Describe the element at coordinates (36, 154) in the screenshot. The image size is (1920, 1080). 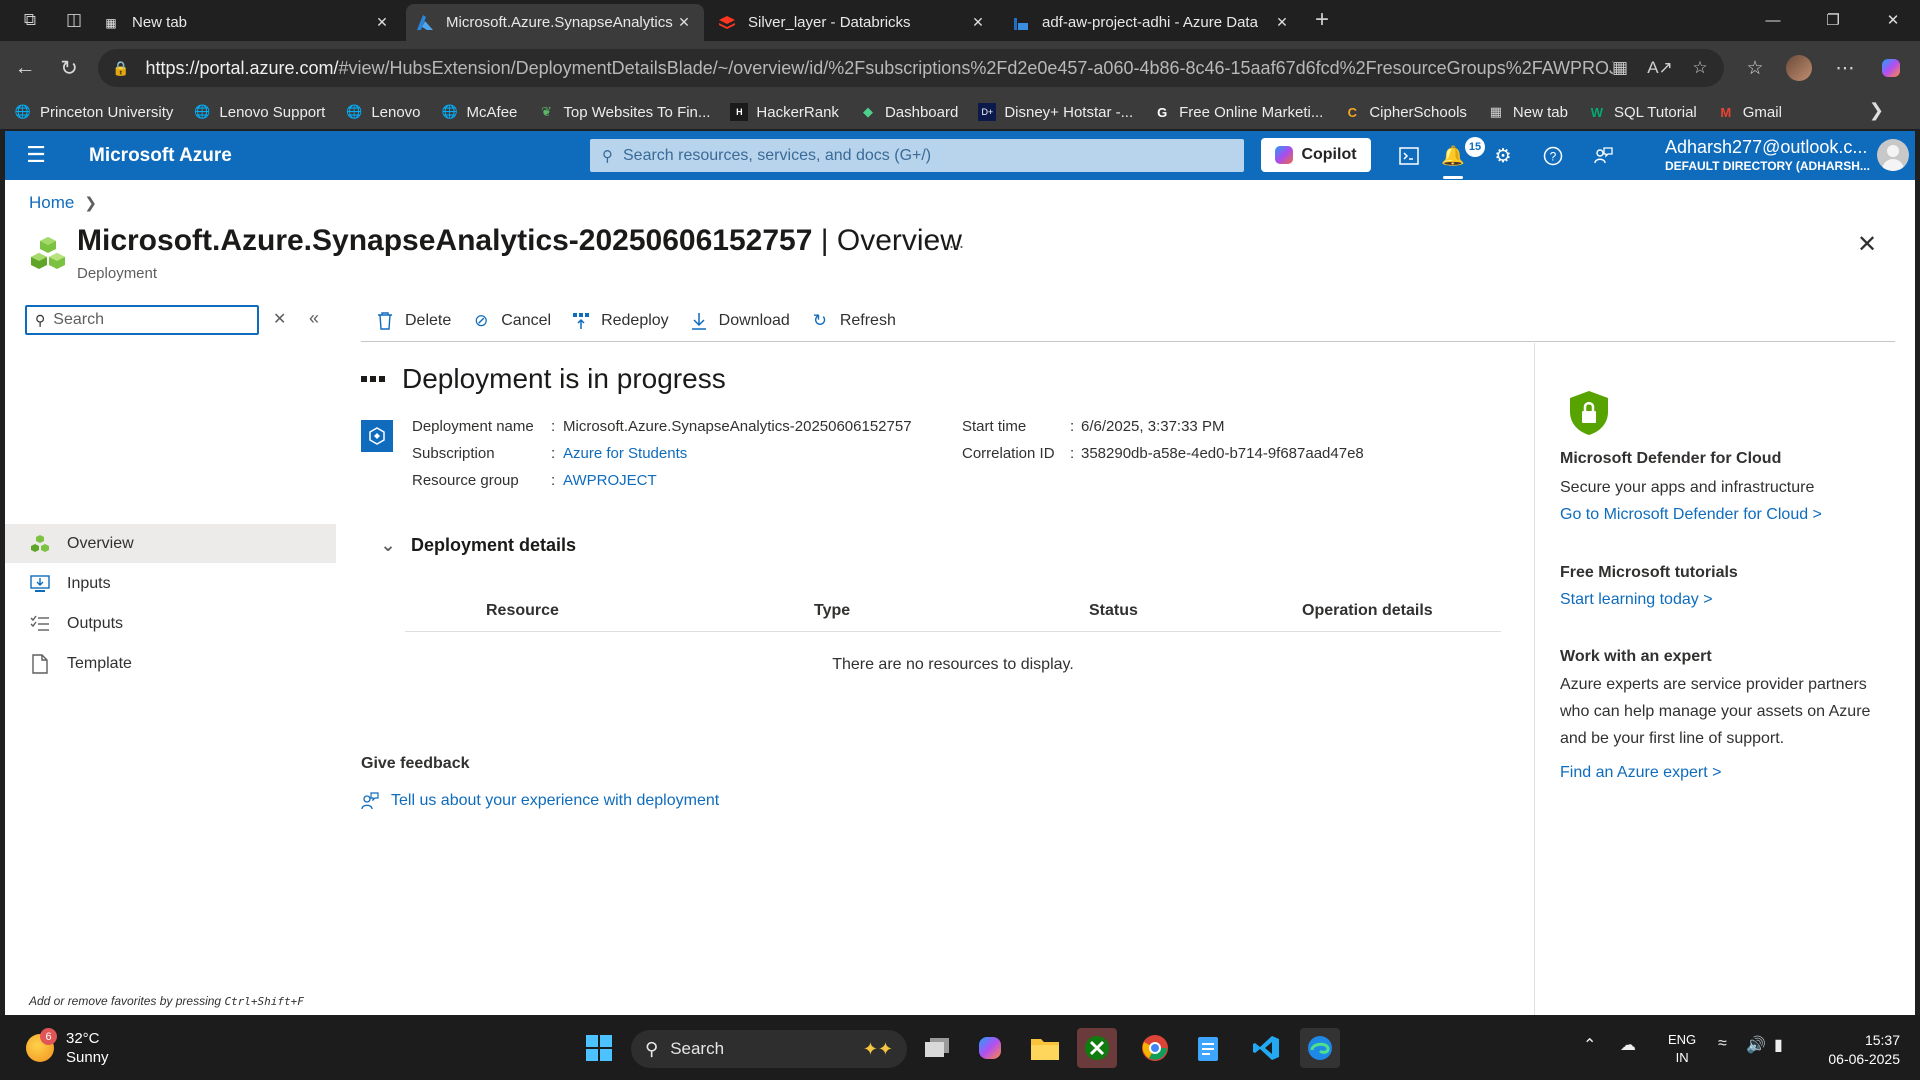
I see `portal-menu-icon: ☰` at that location.